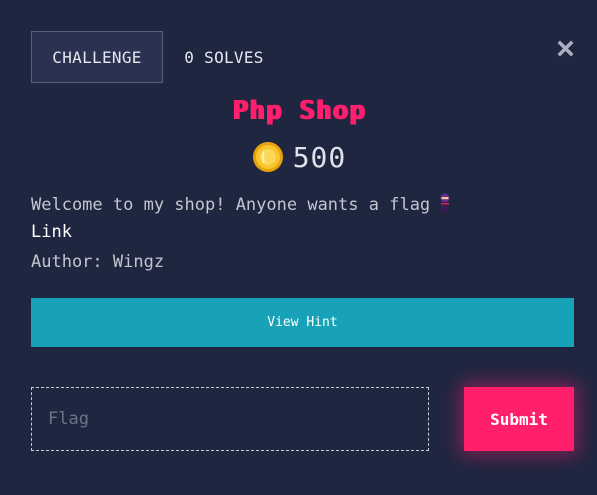 The height and width of the screenshot is (495, 597). What do you see at coordinates (302, 322) in the screenshot?
I see `view-hint-button: View Hint` at bounding box center [302, 322].